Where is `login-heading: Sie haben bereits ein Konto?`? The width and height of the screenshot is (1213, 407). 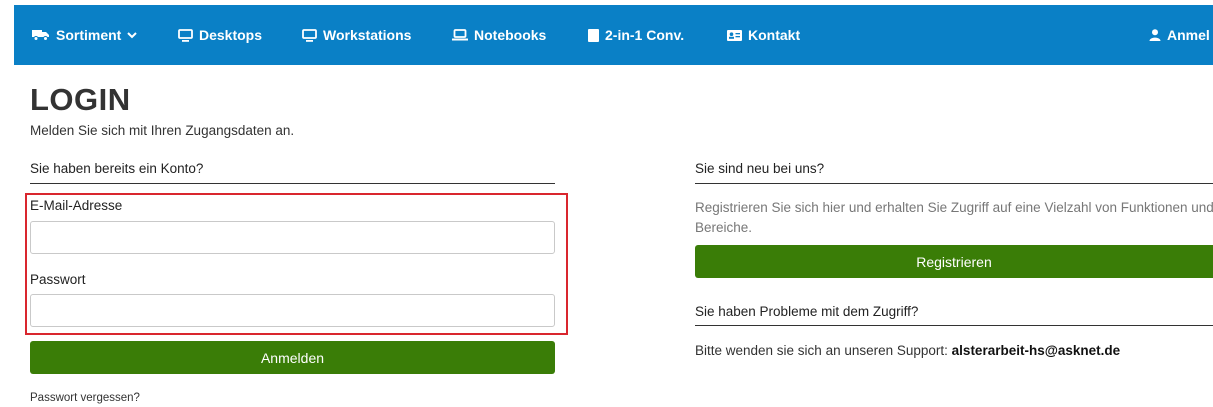 login-heading: Sie haben bereits ein Konto? is located at coordinates (117, 168).